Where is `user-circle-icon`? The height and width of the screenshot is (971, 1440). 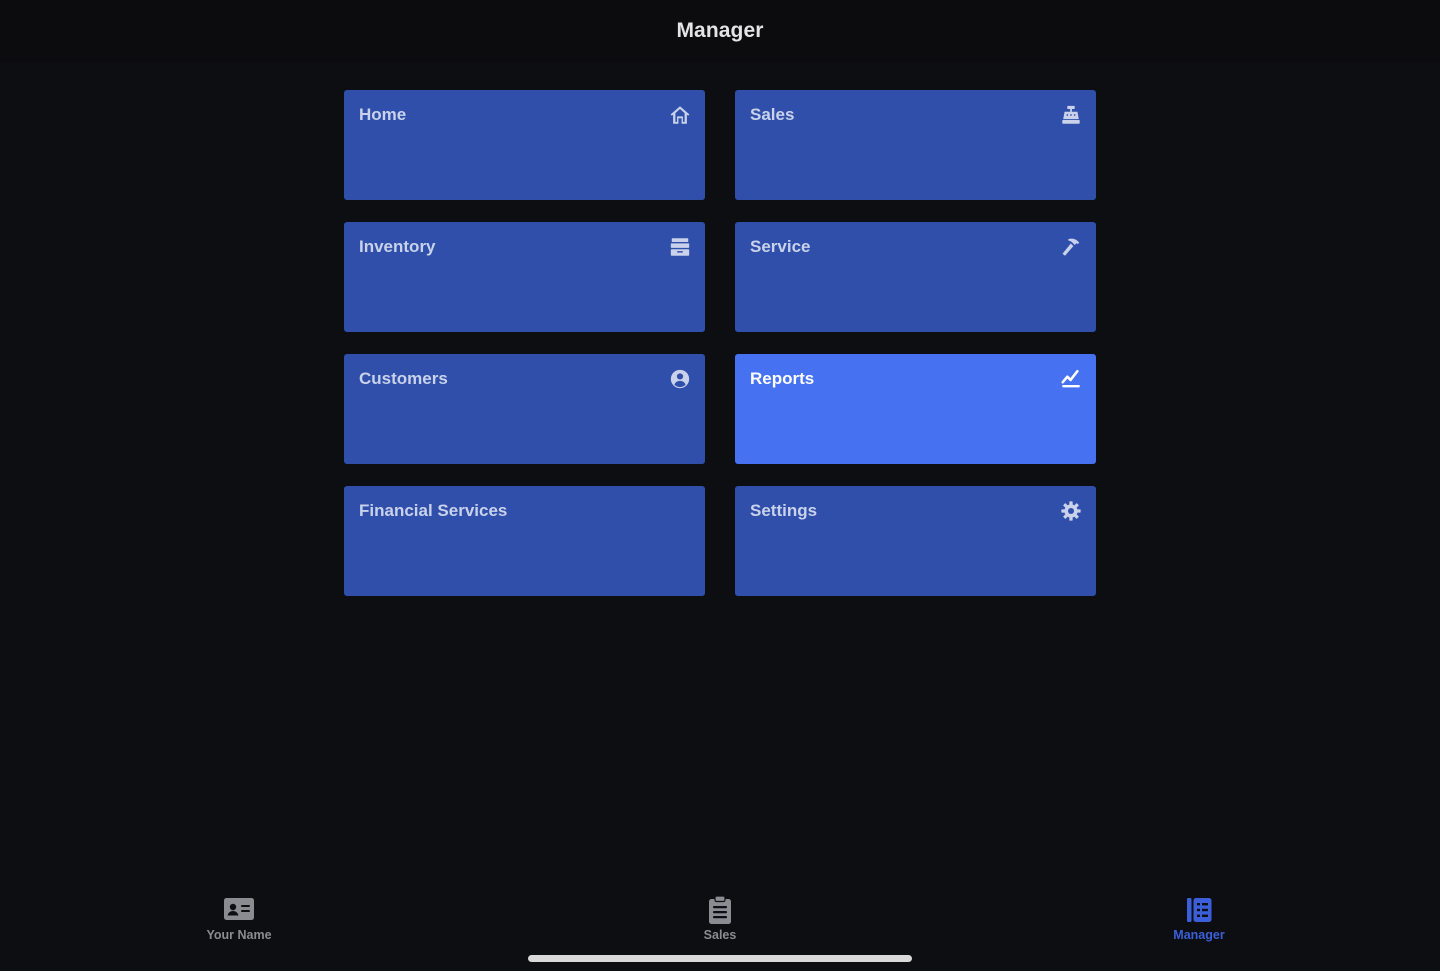
user-circle-icon is located at coordinates (680, 379).